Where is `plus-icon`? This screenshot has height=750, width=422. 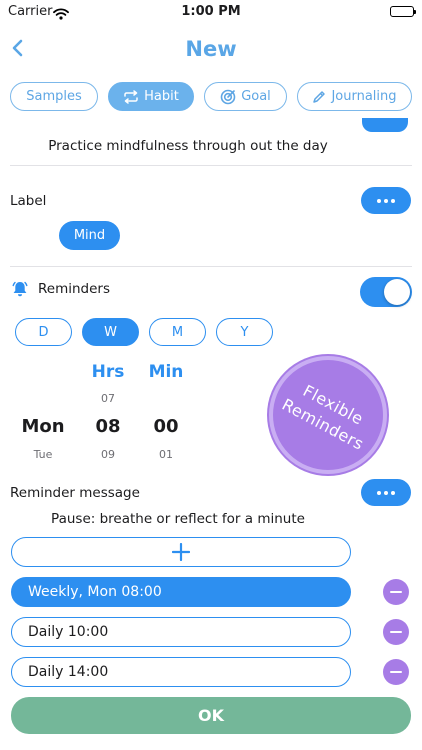
plus-icon is located at coordinates (181, 552).